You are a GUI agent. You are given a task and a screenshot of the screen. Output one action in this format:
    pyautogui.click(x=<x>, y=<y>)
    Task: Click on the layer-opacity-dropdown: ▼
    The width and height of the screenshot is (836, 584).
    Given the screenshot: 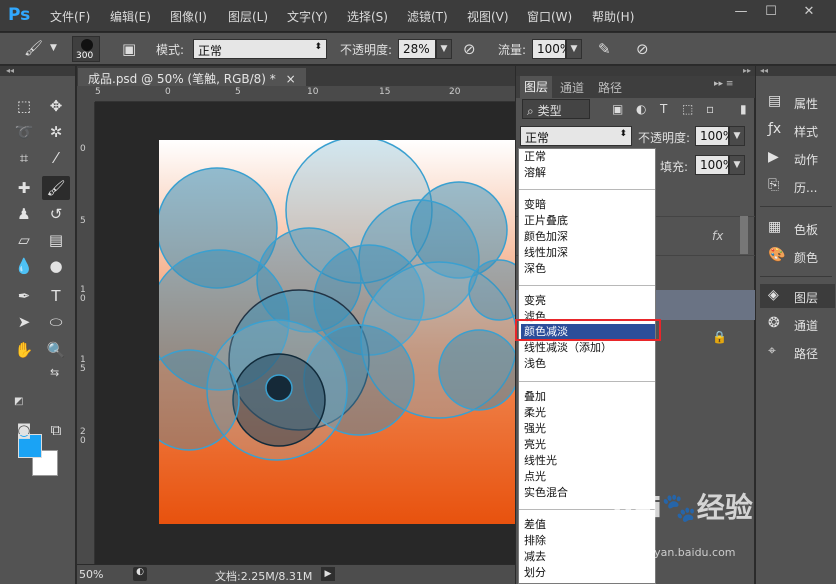 What is the action you would take?
    pyautogui.click(x=737, y=136)
    